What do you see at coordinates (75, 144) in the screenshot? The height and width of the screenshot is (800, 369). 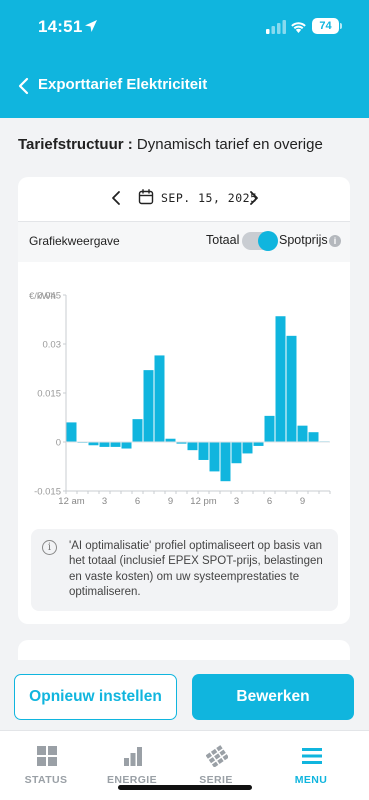 I see `tariff-label: Tariefstructuur :` at bounding box center [75, 144].